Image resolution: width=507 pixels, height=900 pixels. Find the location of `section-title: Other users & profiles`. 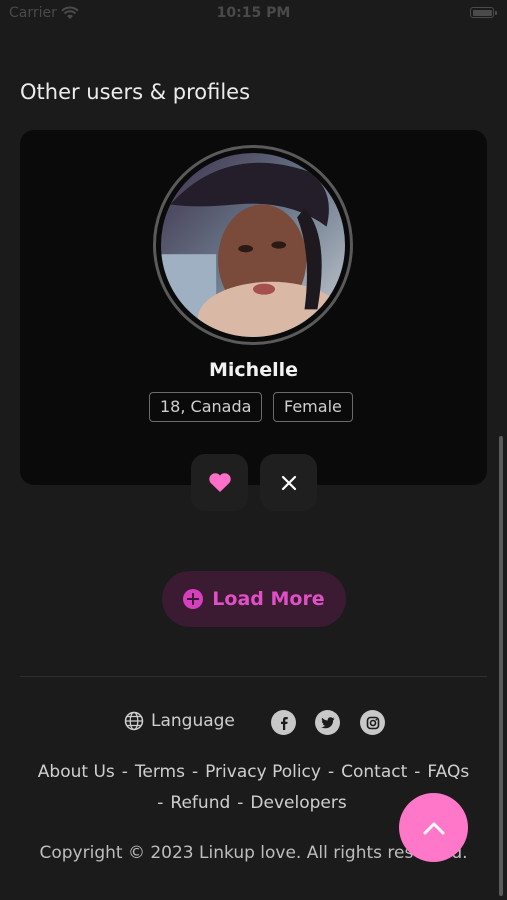

section-title: Other users & profiles is located at coordinates (135, 92).